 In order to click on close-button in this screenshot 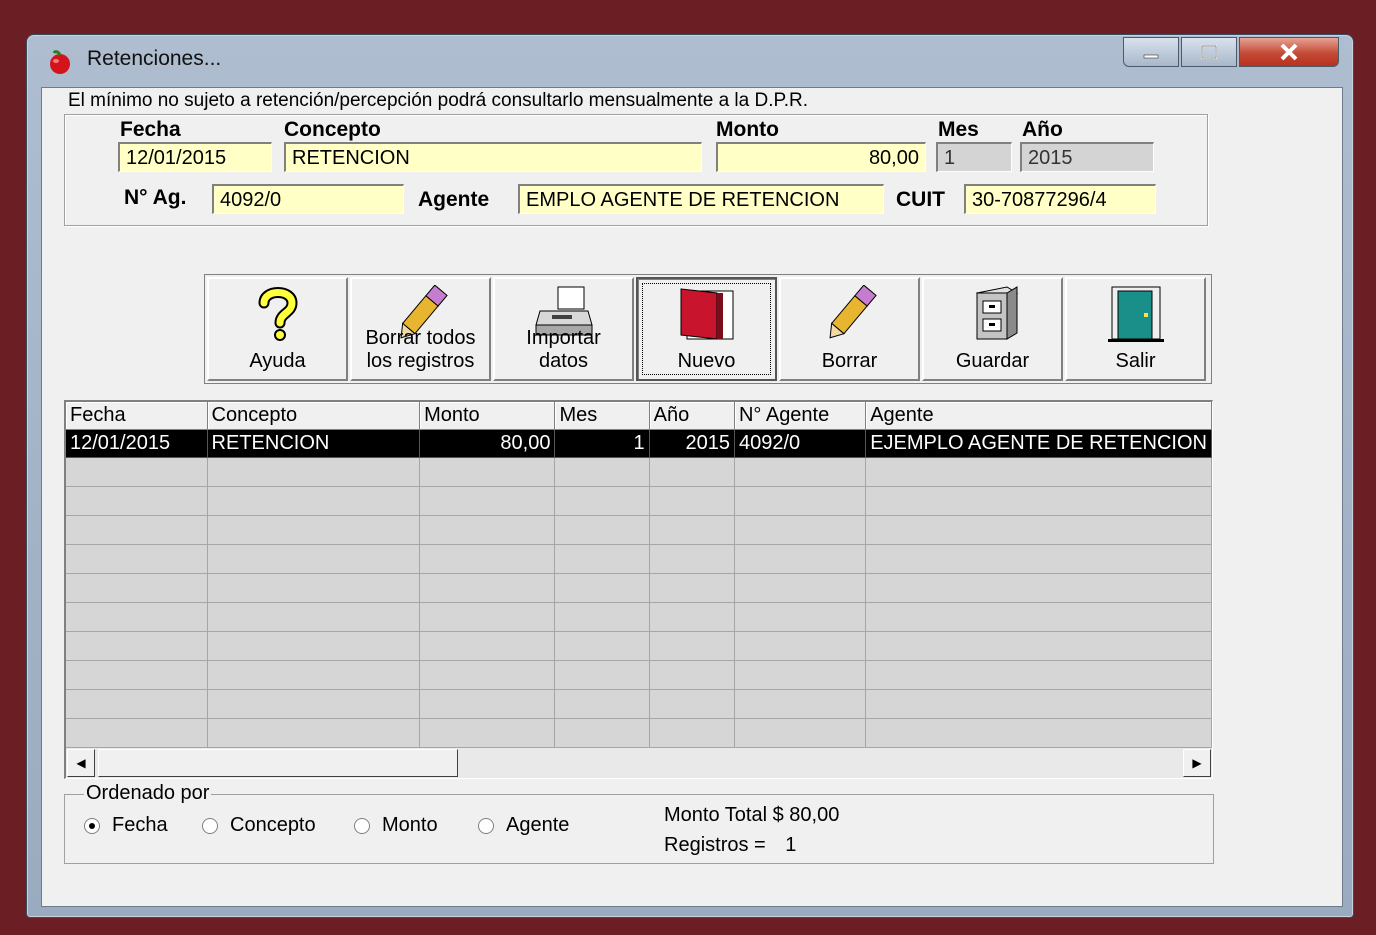, I will do `click(1289, 52)`.